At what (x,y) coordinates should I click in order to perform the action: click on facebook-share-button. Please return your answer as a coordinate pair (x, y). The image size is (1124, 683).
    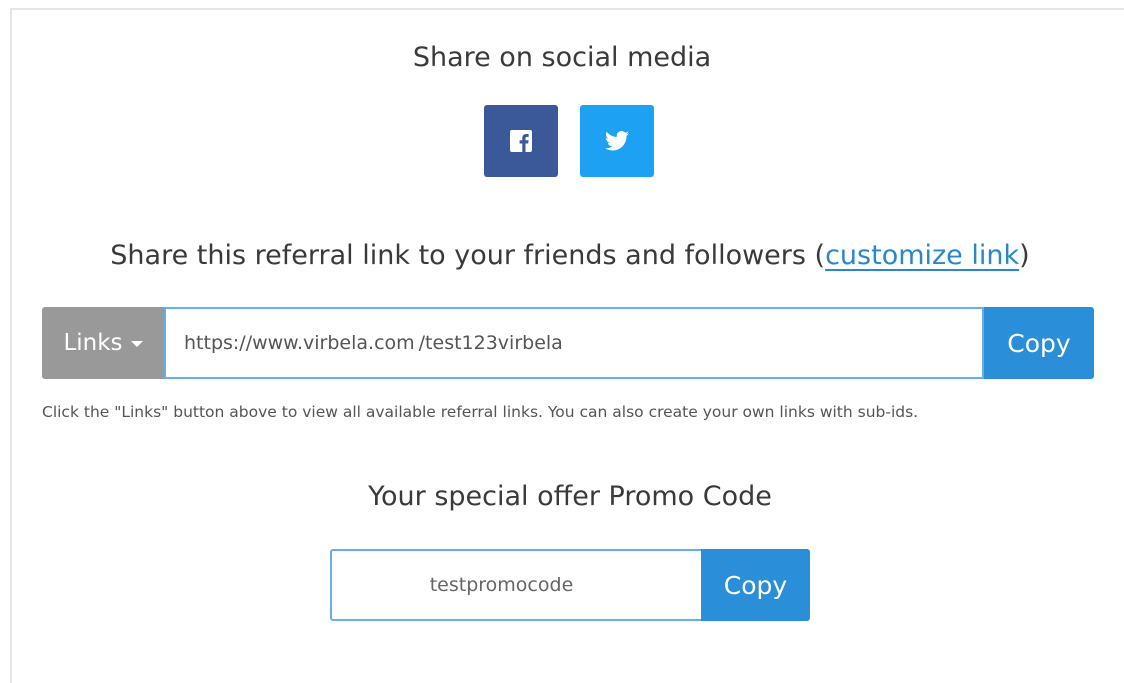
    Looking at the image, I should click on (521, 141).